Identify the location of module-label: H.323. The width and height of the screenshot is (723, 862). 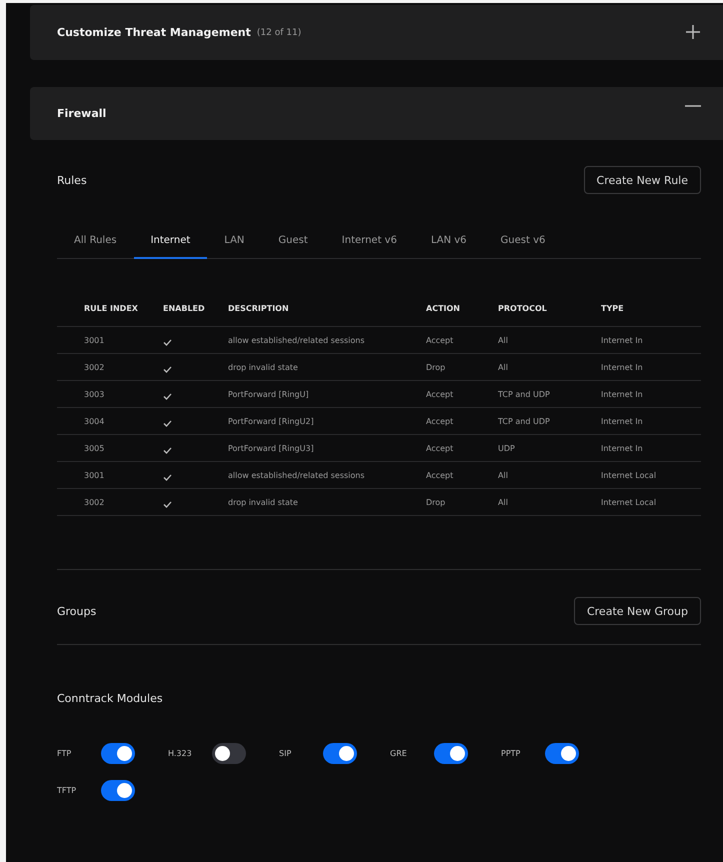
(180, 753).